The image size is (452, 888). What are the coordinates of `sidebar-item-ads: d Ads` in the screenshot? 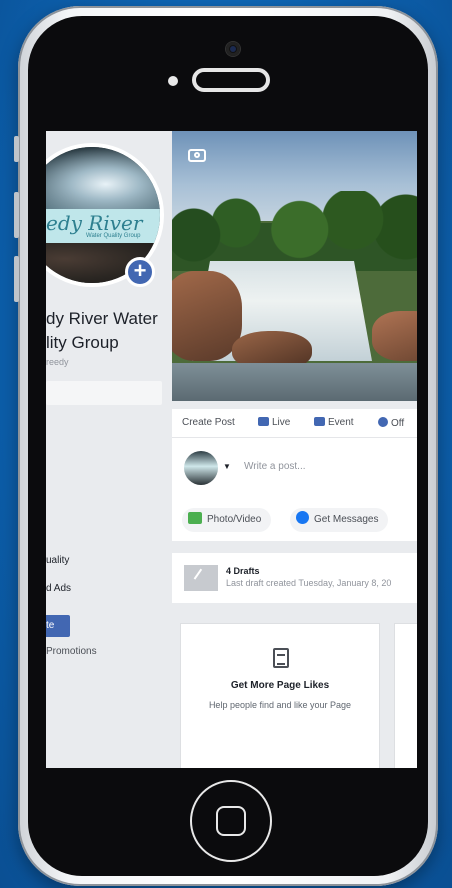 It's located at (58, 588).